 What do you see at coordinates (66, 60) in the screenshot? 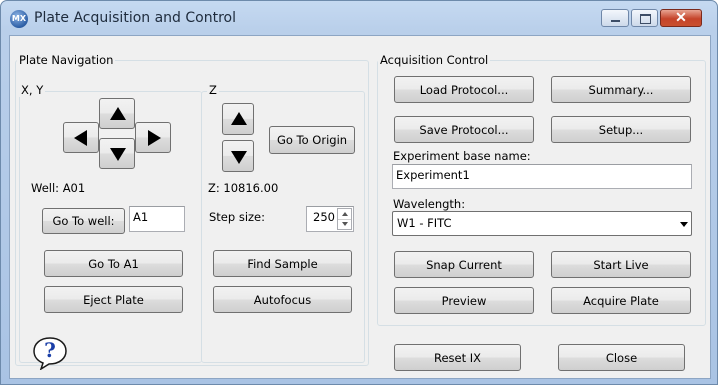
I see `plate-navigation-label: Plate Navigation` at bounding box center [66, 60].